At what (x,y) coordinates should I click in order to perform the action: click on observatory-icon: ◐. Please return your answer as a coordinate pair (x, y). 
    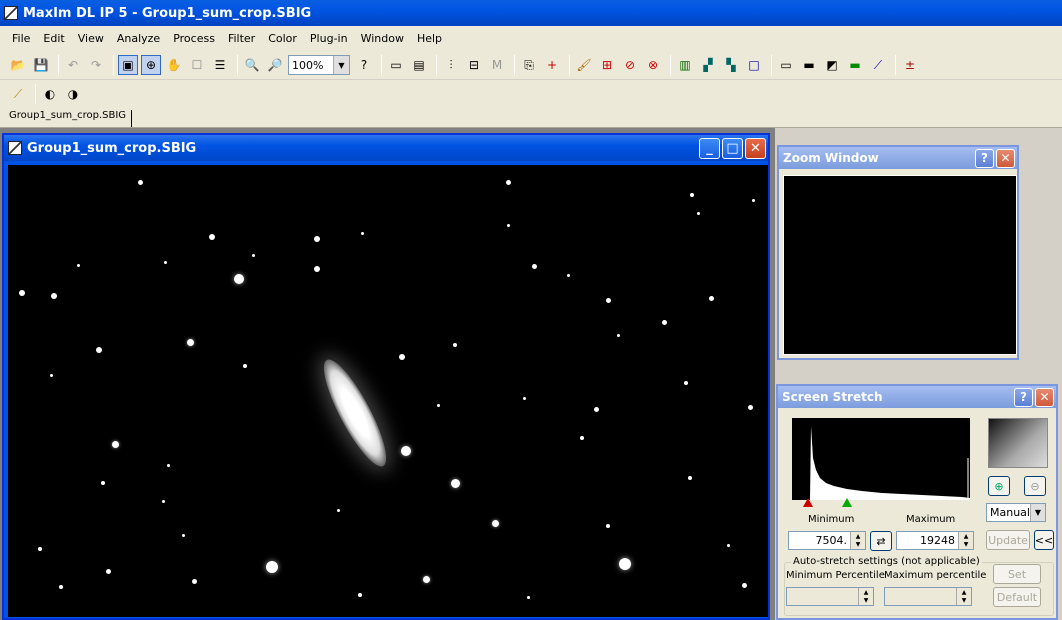
    Looking at the image, I should click on (50, 94).